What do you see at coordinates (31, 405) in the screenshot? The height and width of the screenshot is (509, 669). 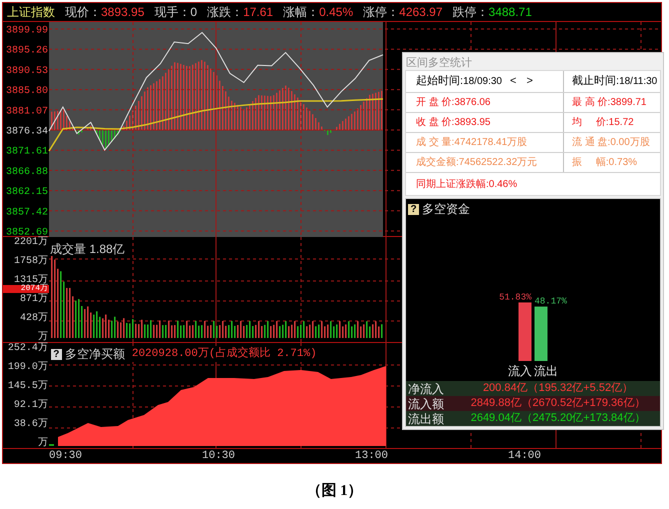 I see `net-buy-tick: 92.1万` at bounding box center [31, 405].